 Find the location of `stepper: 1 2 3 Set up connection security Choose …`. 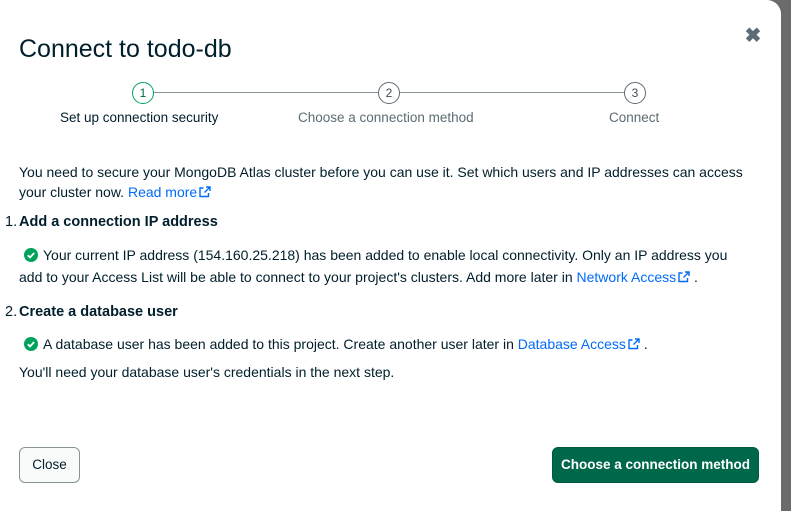

stepper: 1 2 3 Set up connection security Choose … is located at coordinates (390, 107).